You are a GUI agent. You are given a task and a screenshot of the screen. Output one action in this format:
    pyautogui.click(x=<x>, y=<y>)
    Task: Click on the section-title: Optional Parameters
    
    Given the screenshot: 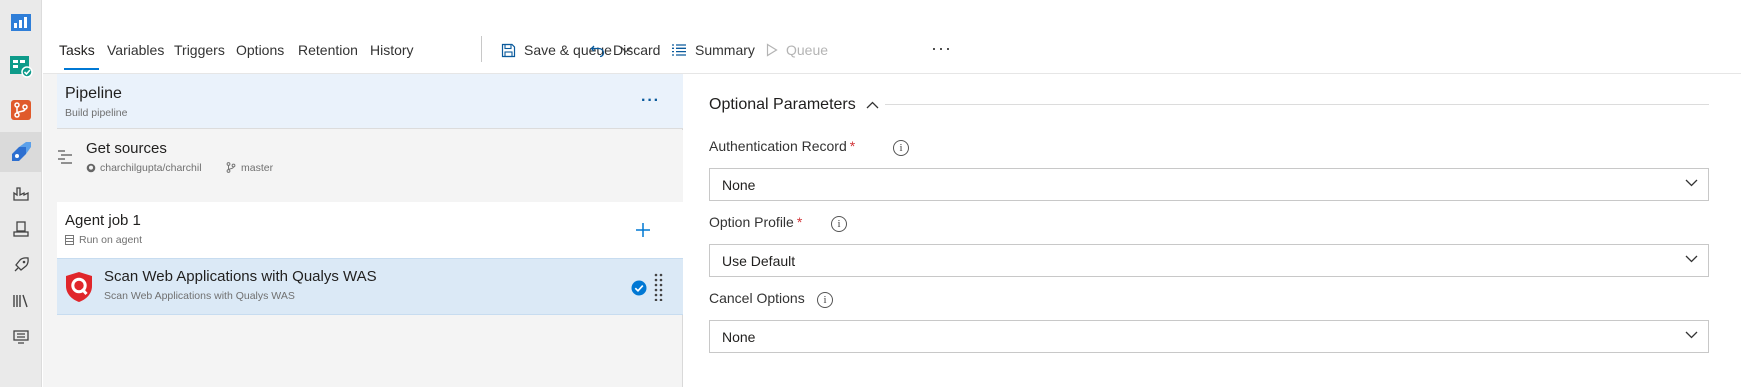 What is the action you would take?
    pyautogui.click(x=782, y=104)
    